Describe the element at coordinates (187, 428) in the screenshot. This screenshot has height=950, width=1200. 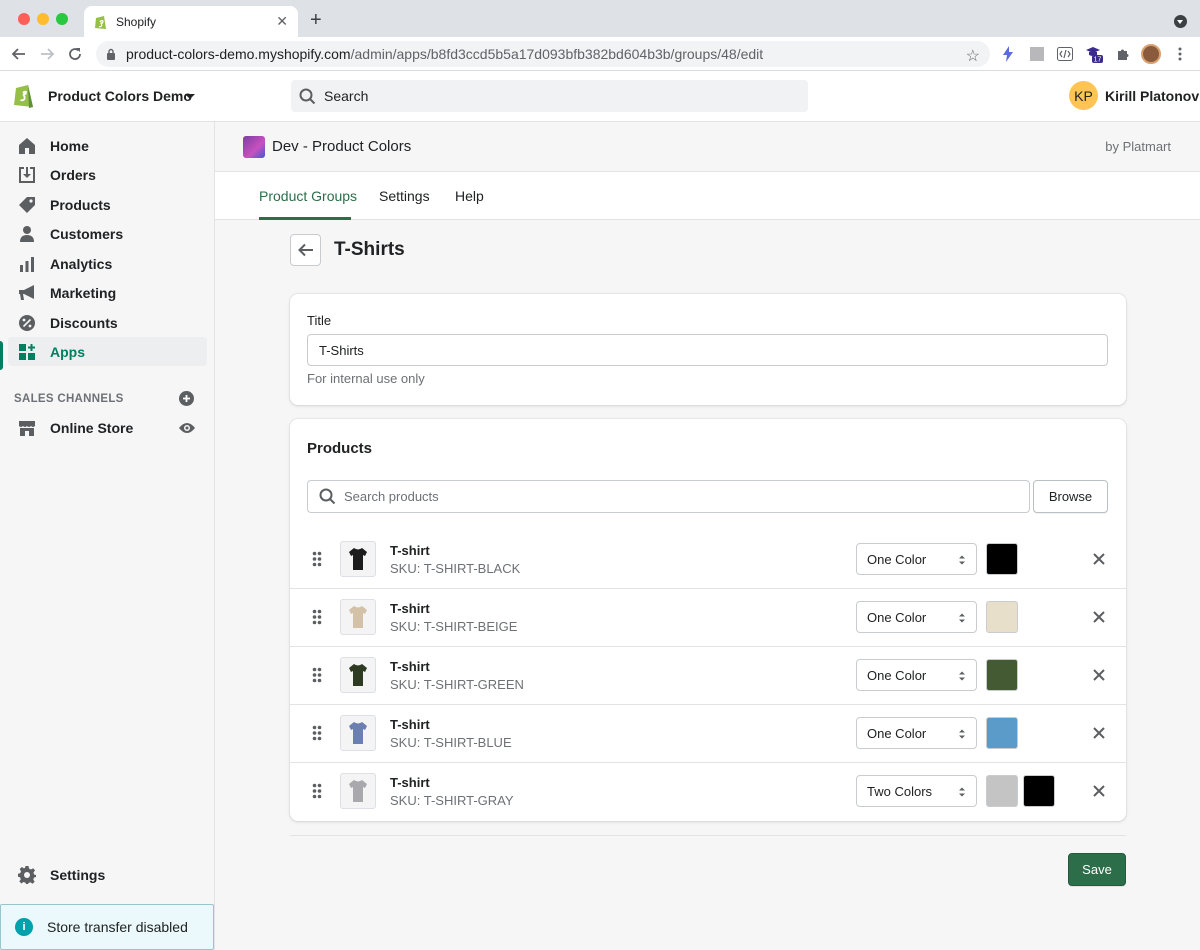
I see `view-store-eye-icon` at that location.